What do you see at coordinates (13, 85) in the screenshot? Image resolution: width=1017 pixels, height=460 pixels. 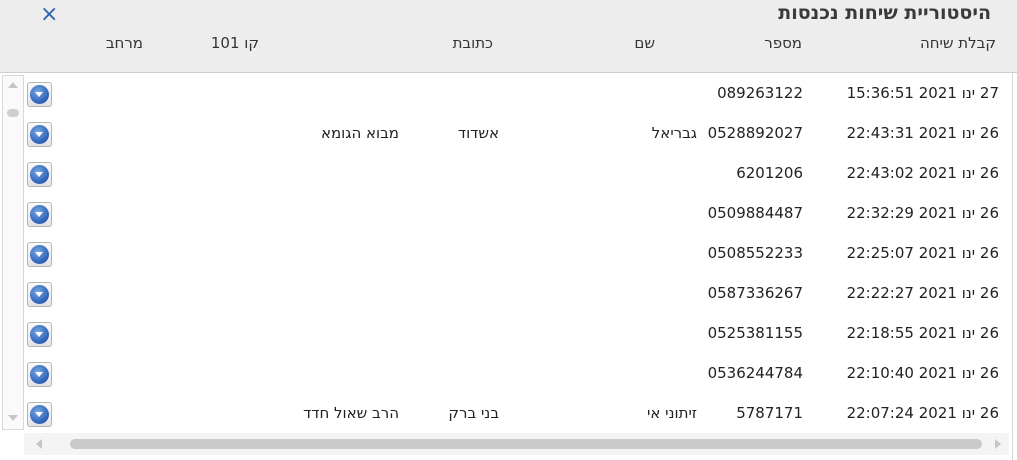 I see `scroll-up-icon` at bounding box center [13, 85].